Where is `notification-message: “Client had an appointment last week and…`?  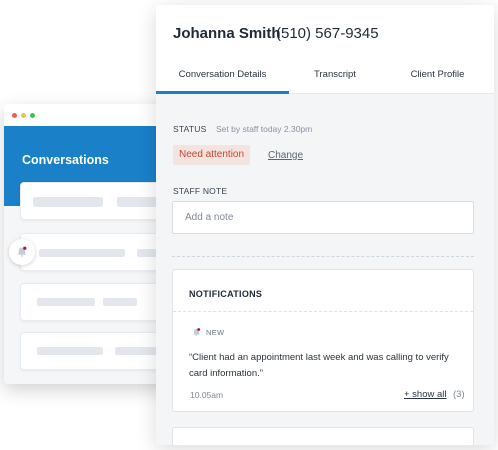
notification-message: “Client had an appointment last week and… is located at coordinates (319, 365).